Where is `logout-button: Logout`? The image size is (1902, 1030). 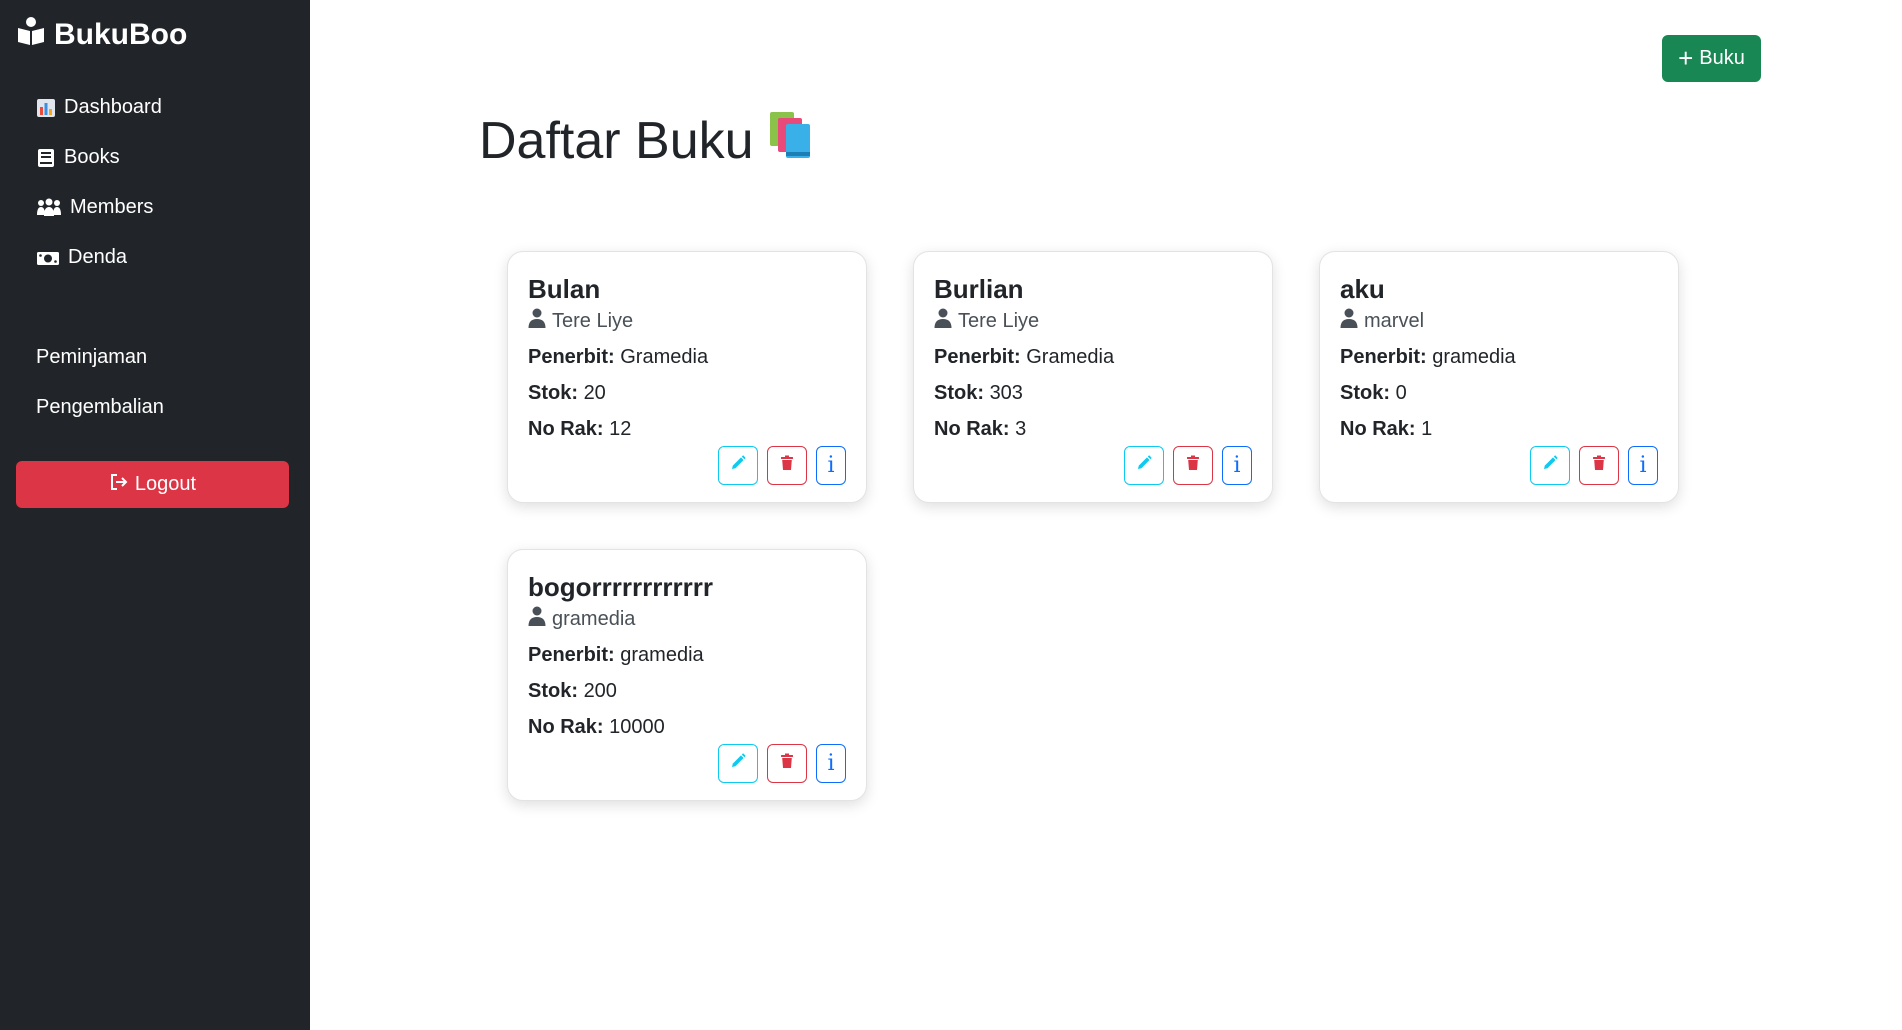 logout-button: Logout is located at coordinates (152, 484).